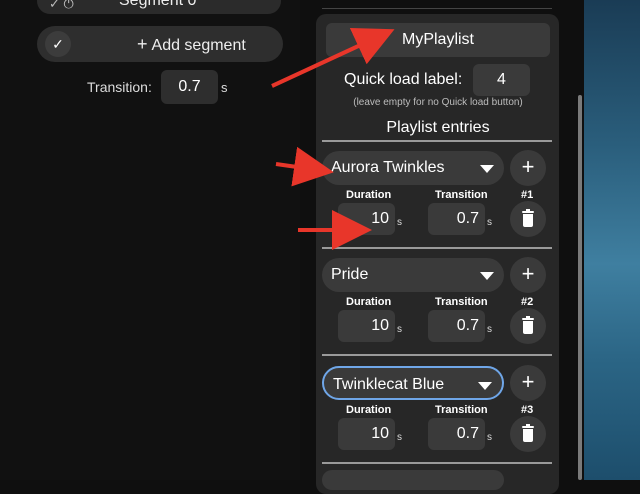 This screenshot has height=494, width=640. I want to click on entry-index: #2, so click(527, 302).